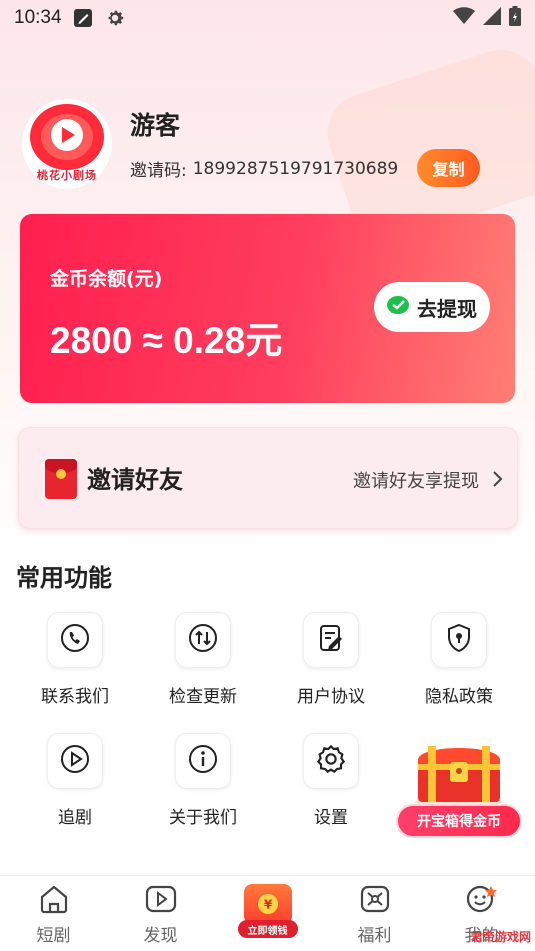 The image size is (535, 951). Describe the element at coordinates (448, 168) in the screenshot. I see `copy-button: 复制` at that location.